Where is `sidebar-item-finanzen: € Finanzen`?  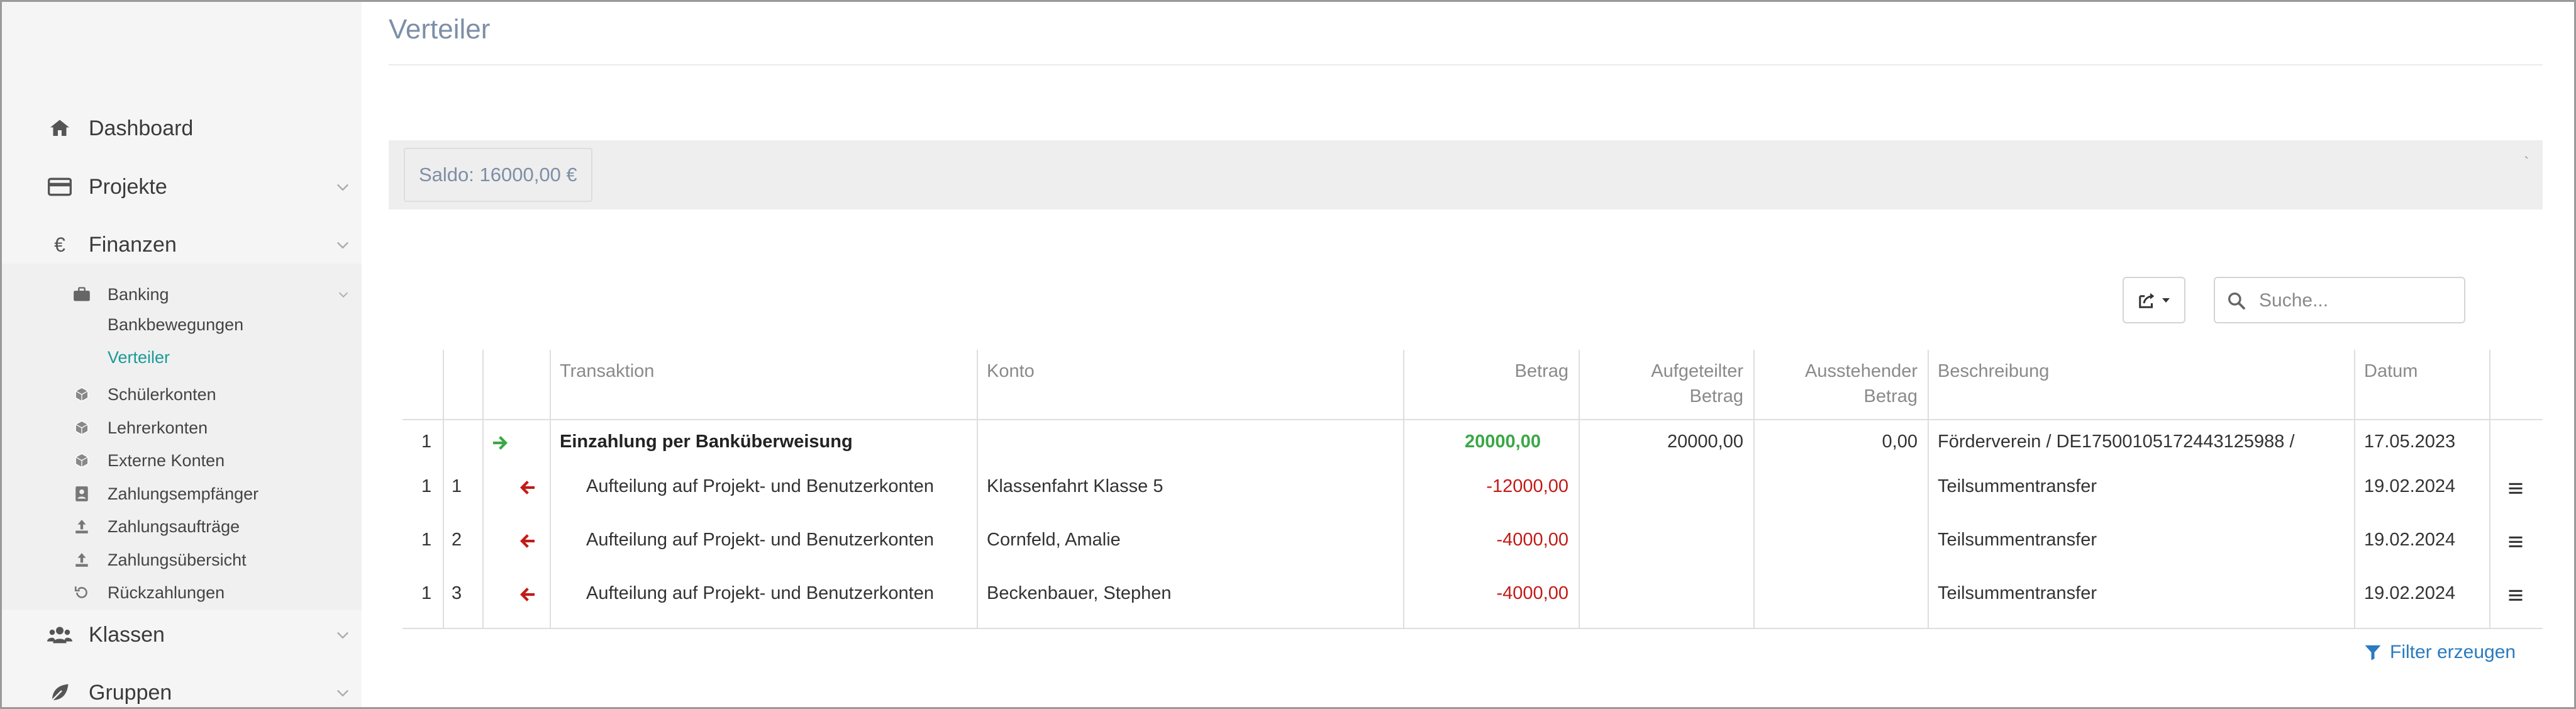
sidebar-item-finanzen: € Finanzen is located at coordinates (182, 245).